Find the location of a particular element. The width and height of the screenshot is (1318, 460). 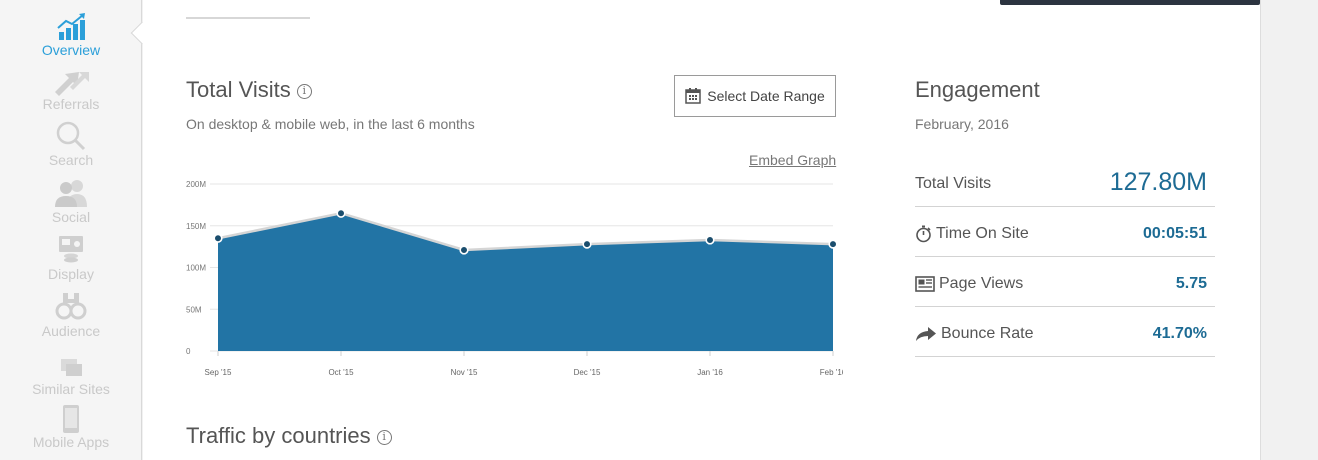

metric-label-wrap: Page Views is located at coordinates (969, 284).